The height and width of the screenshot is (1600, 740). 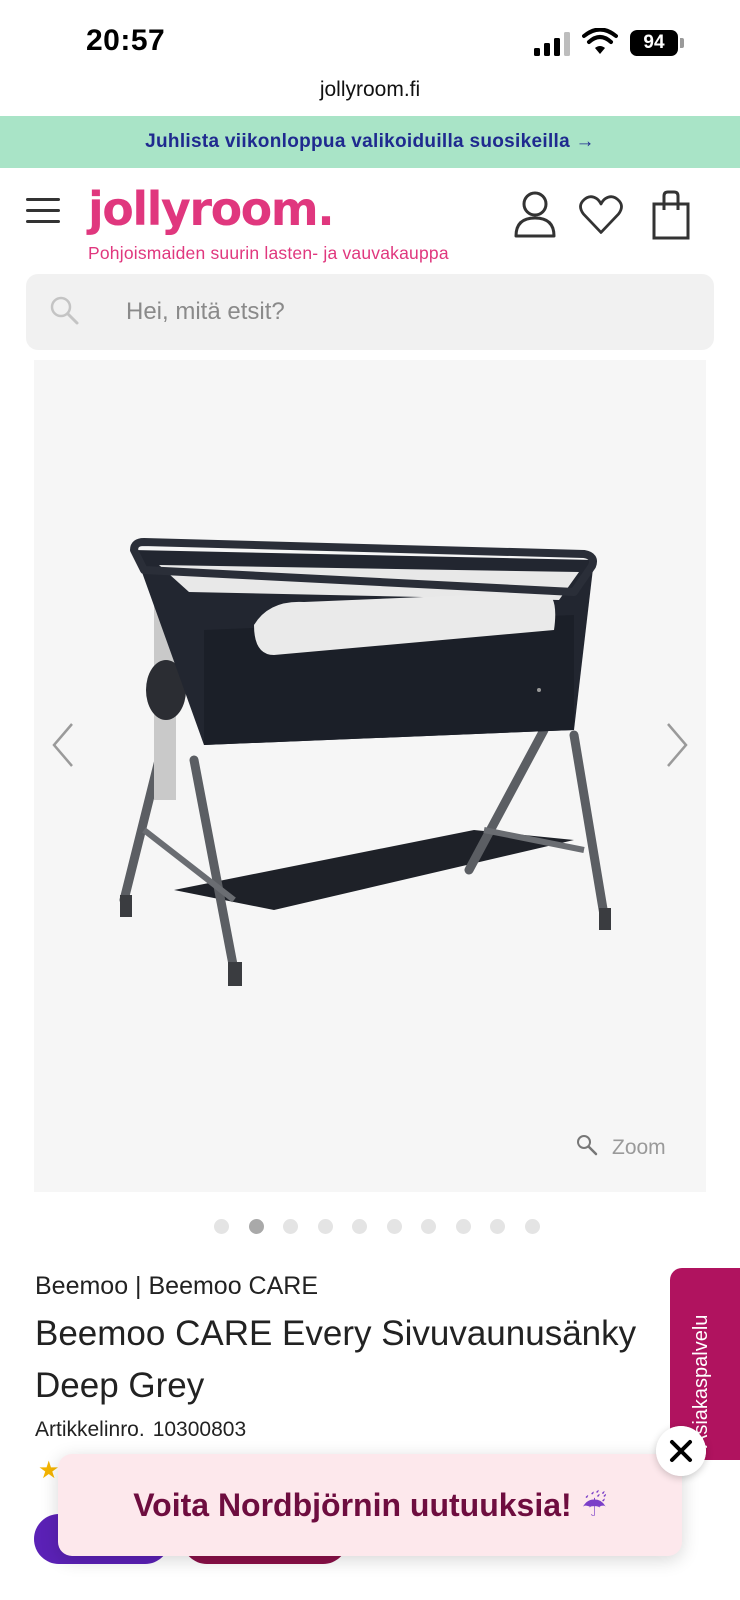 What do you see at coordinates (44, 211) in the screenshot?
I see `menu-icon` at bounding box center [44, 211].